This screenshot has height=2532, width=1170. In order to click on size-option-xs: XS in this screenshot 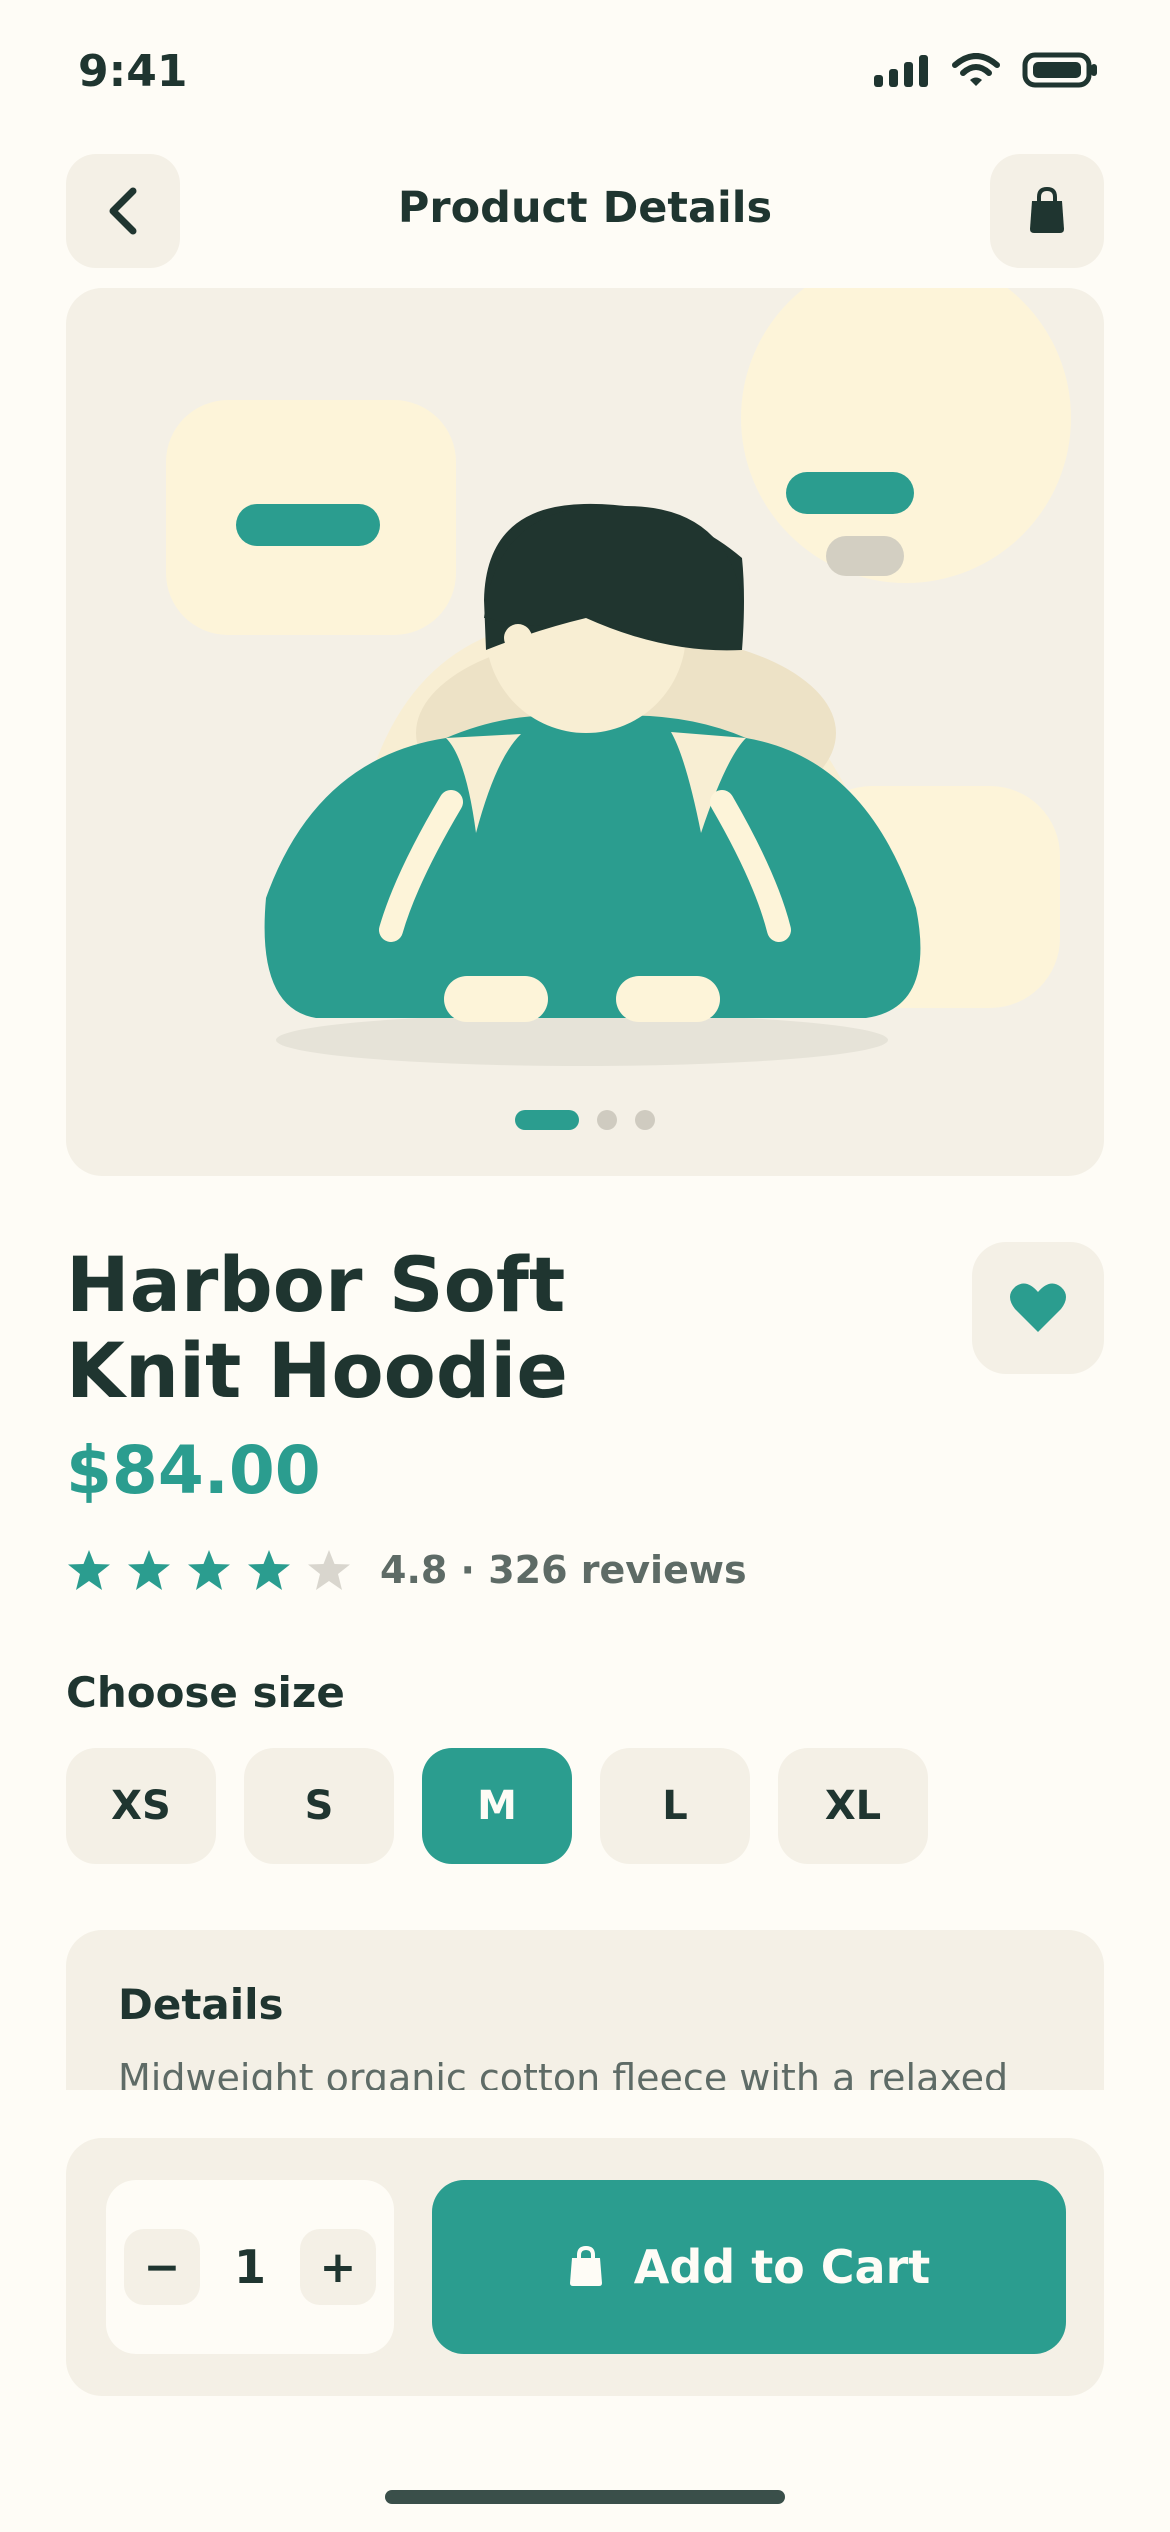, I will do `click(141, 1806)`.